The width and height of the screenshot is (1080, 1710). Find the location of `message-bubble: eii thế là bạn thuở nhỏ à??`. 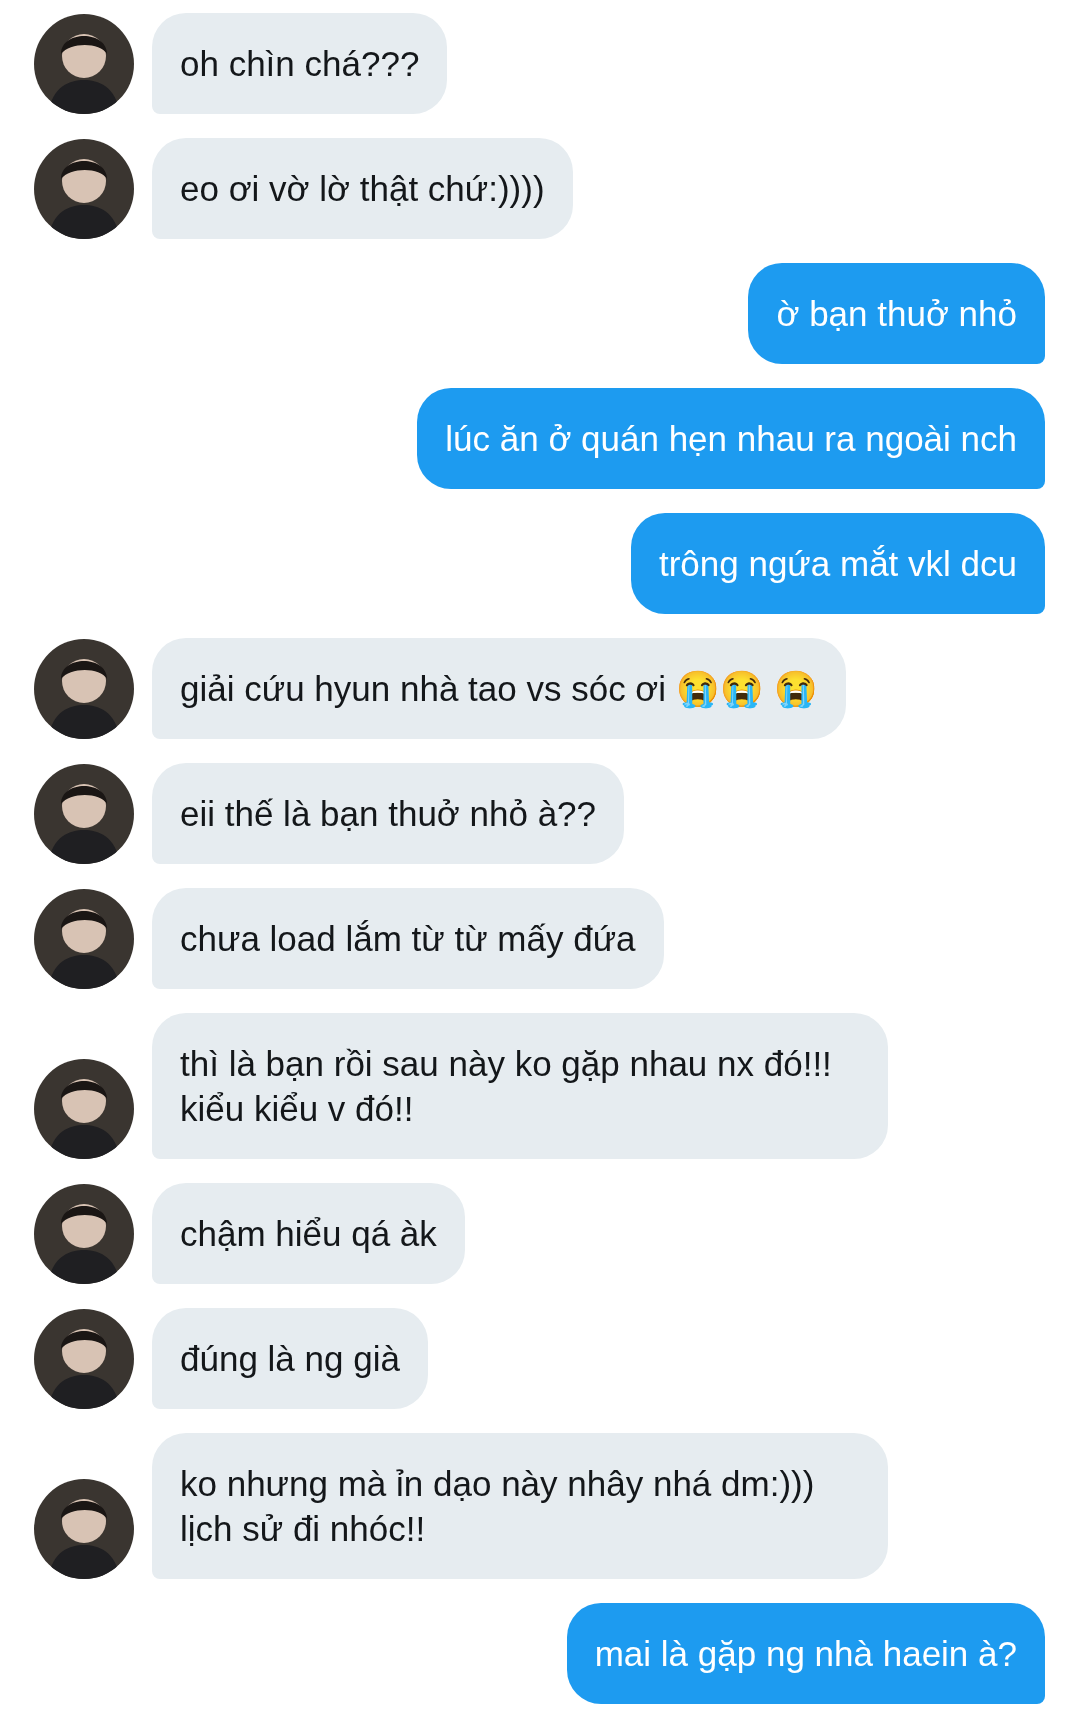

message-bubble: eii thế là bạn thuở nhỏ à?? is located at coordinates (388, 813).